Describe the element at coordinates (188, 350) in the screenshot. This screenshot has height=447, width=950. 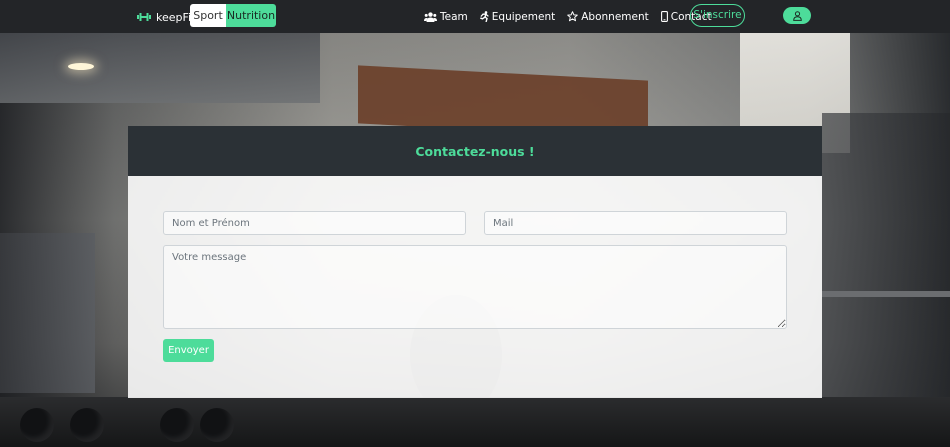
I see `send-button: Envoyer` at that location.